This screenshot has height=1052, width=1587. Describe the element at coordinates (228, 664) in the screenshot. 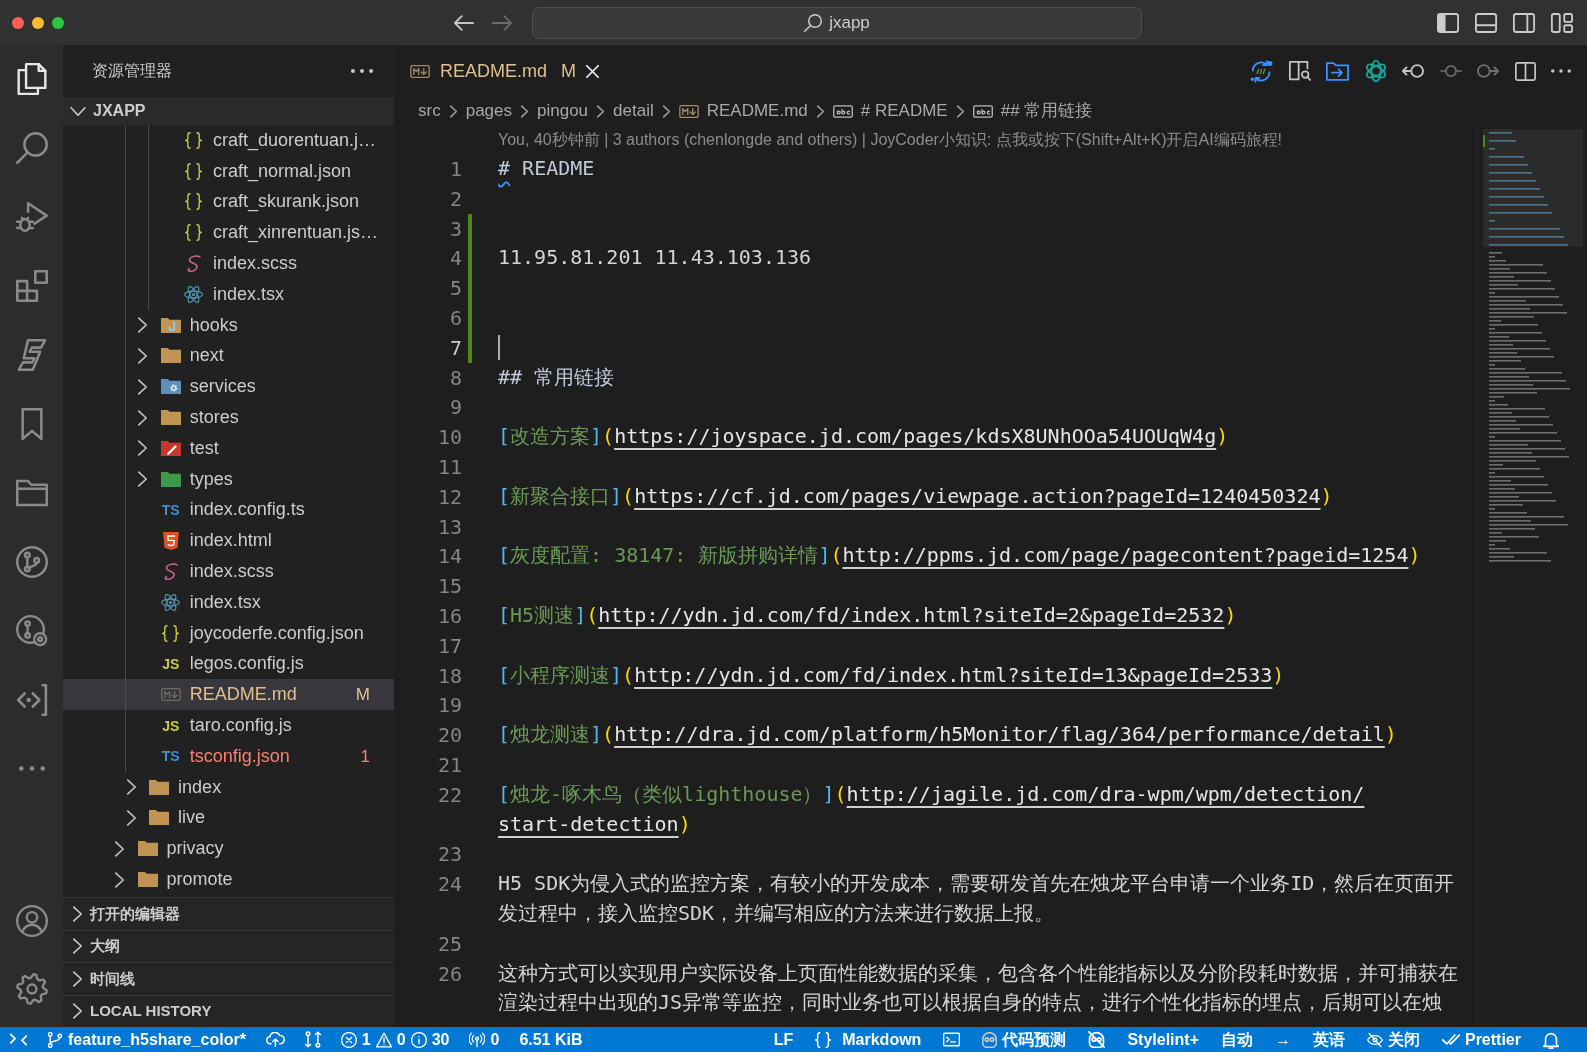

I see `tree-item: JS legos.config.js` at that location.